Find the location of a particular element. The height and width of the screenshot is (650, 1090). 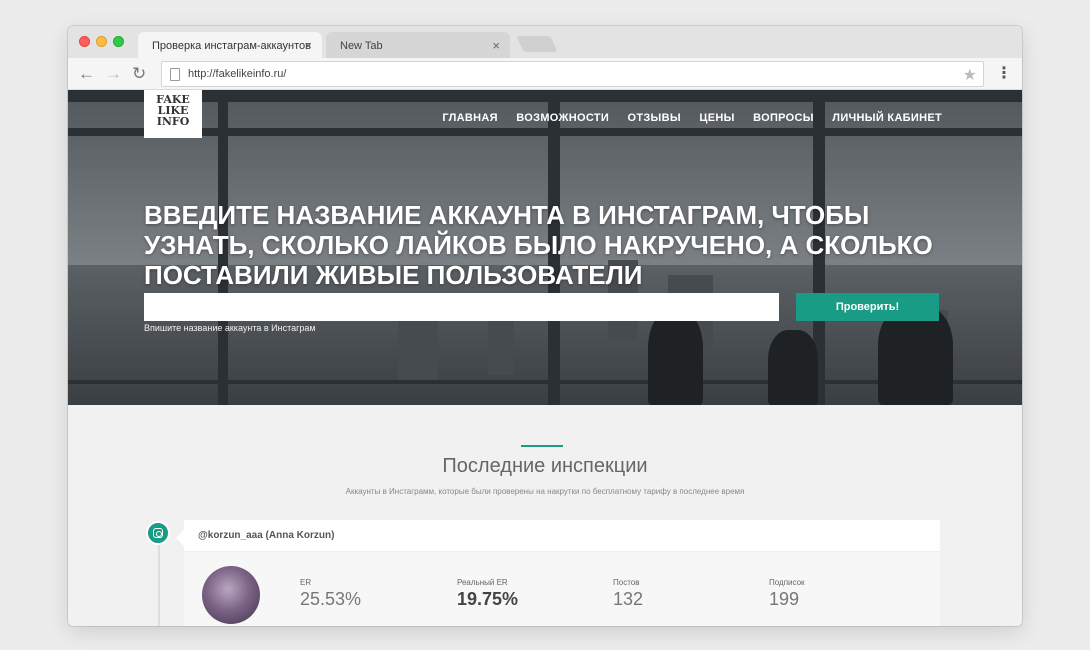

stat-posts: Постов 132 is located at coordinates (628, 594).